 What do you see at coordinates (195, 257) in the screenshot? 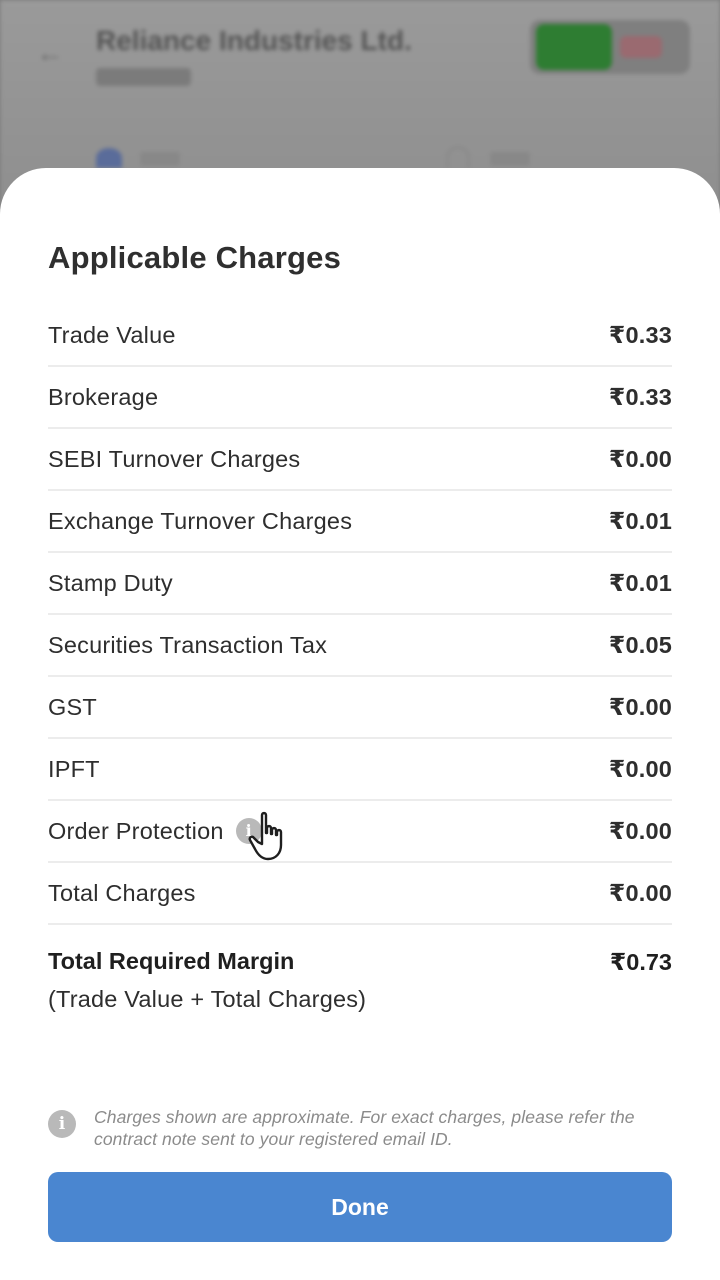
I see `sheet-title: Applicable Charges` at bounding box center [195, 257].